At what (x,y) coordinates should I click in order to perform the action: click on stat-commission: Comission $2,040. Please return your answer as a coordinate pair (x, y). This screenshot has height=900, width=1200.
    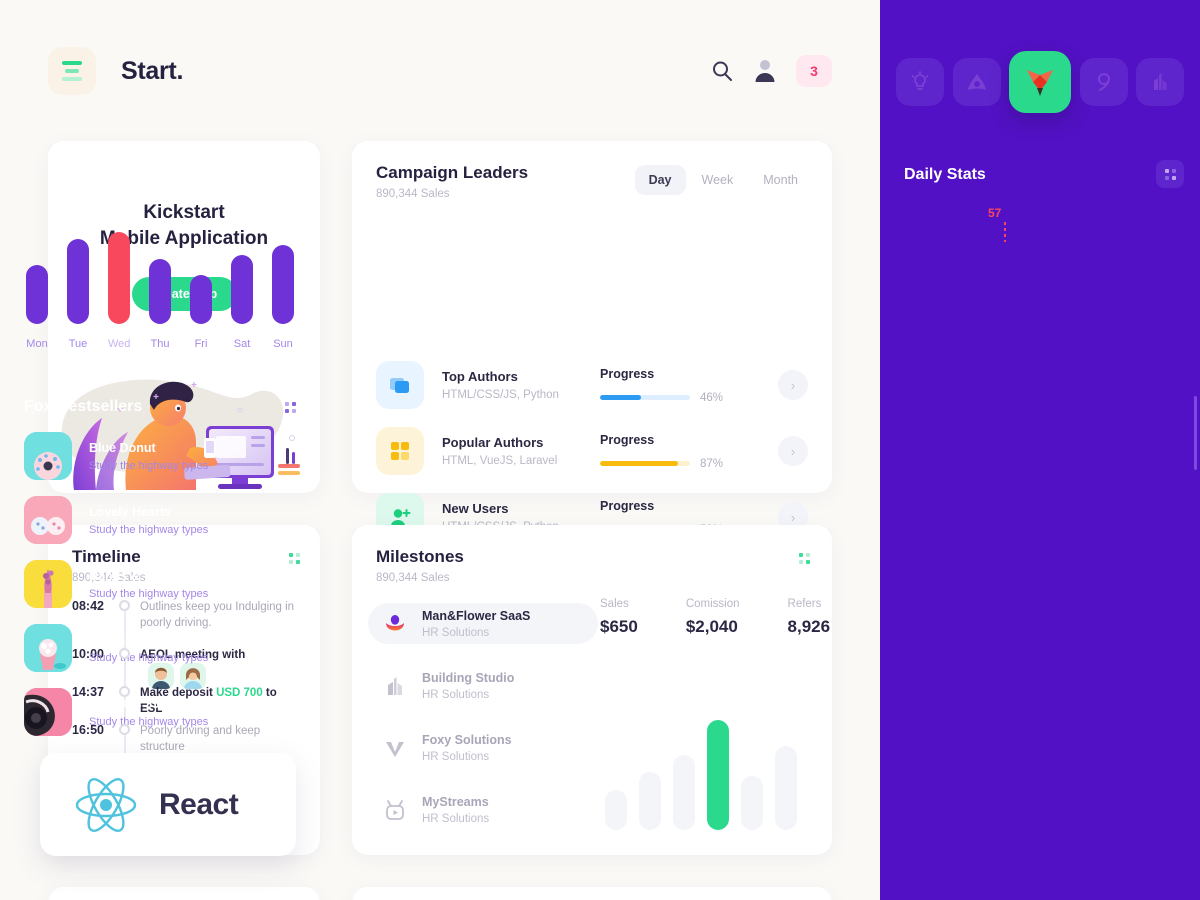
    Looking at the image, I should click on (713, 617).